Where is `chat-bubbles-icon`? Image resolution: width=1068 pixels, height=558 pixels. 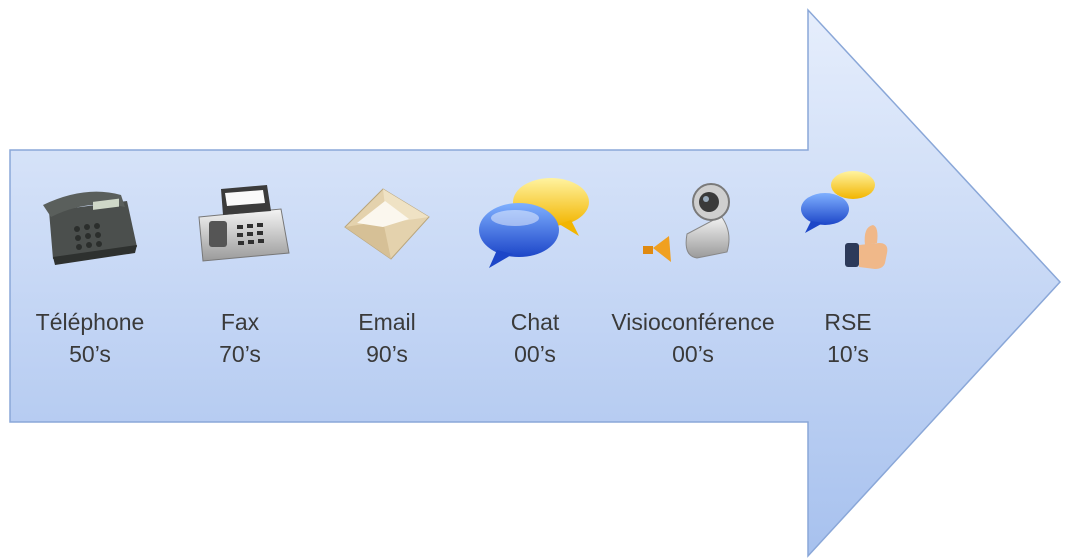
chat-bubbles-icon is located at coordinates (534, 223).